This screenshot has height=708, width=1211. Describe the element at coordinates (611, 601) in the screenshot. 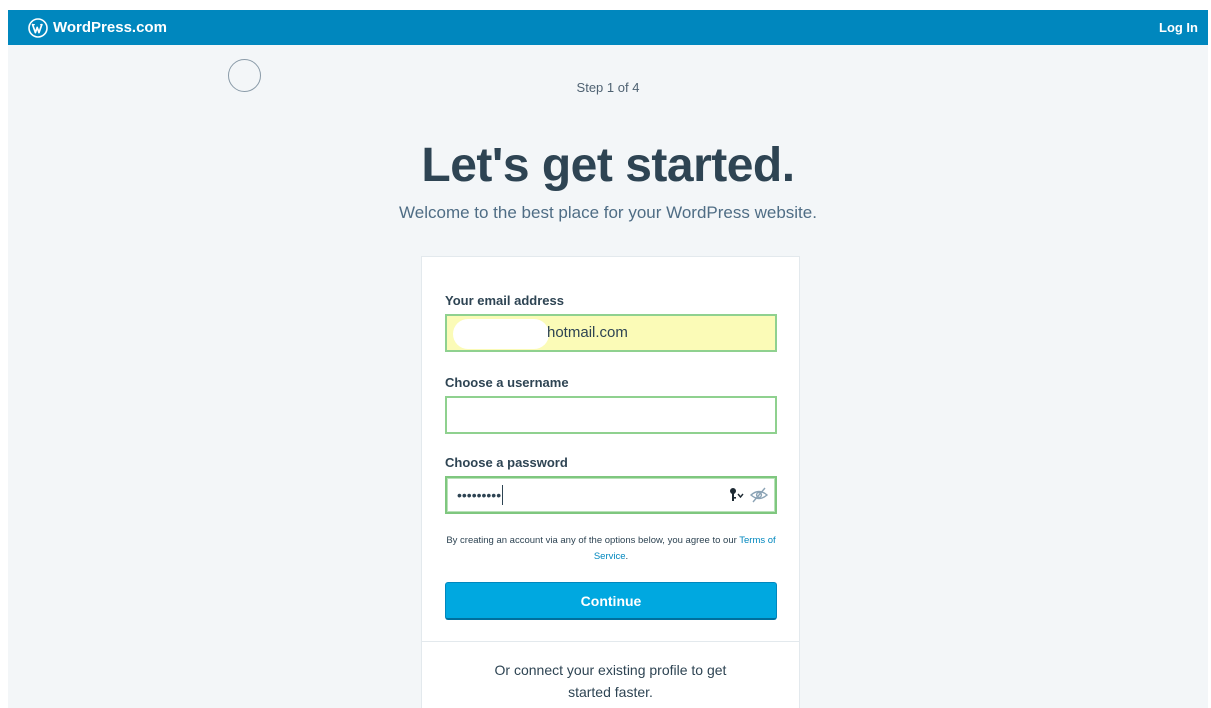

I see `continue-button: Continue` at that location.